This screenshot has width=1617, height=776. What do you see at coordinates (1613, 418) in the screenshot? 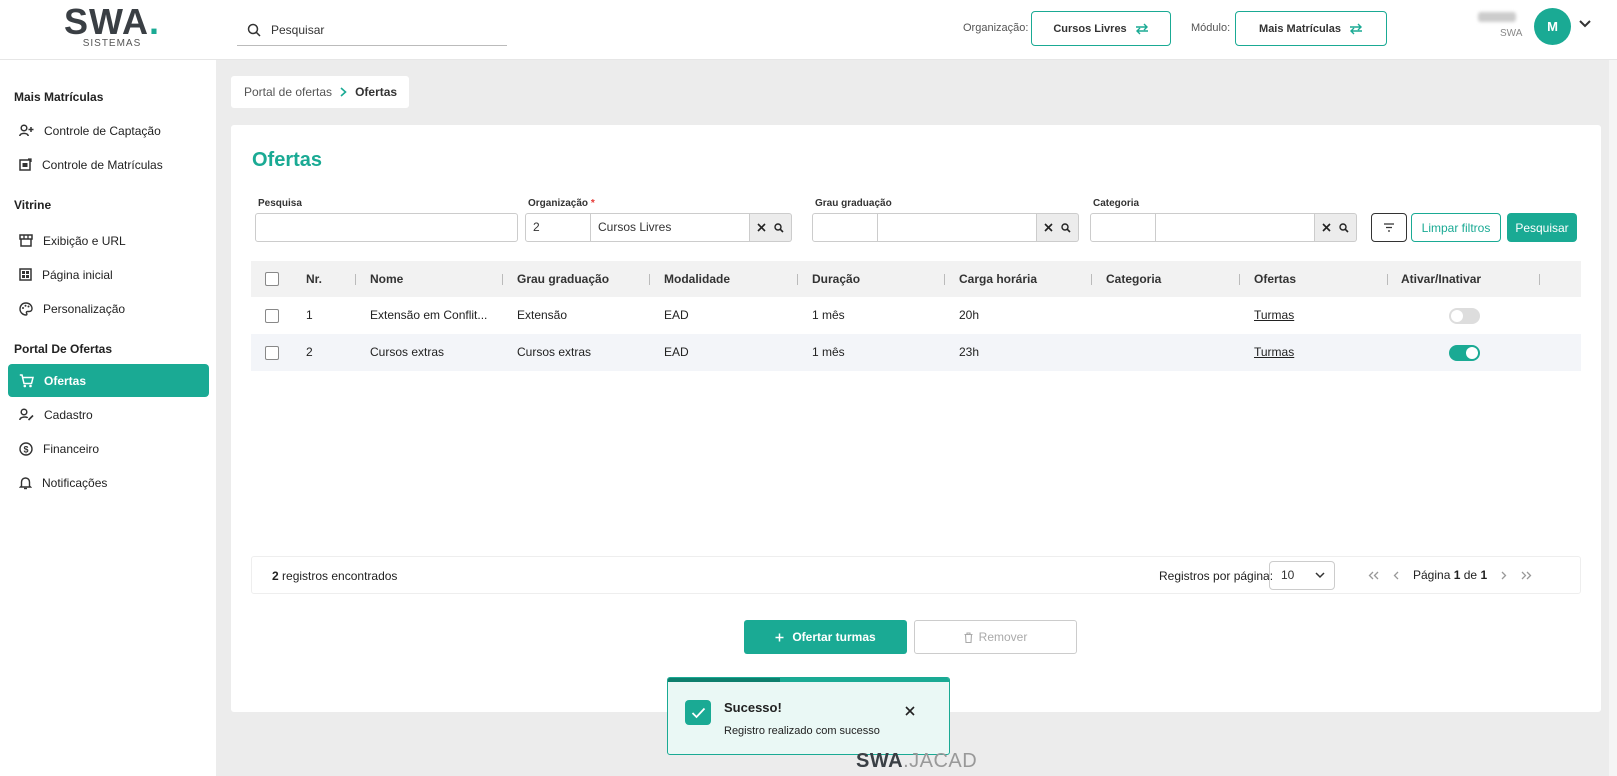
I see `scrollbar` at bounding box center [1613, 418].